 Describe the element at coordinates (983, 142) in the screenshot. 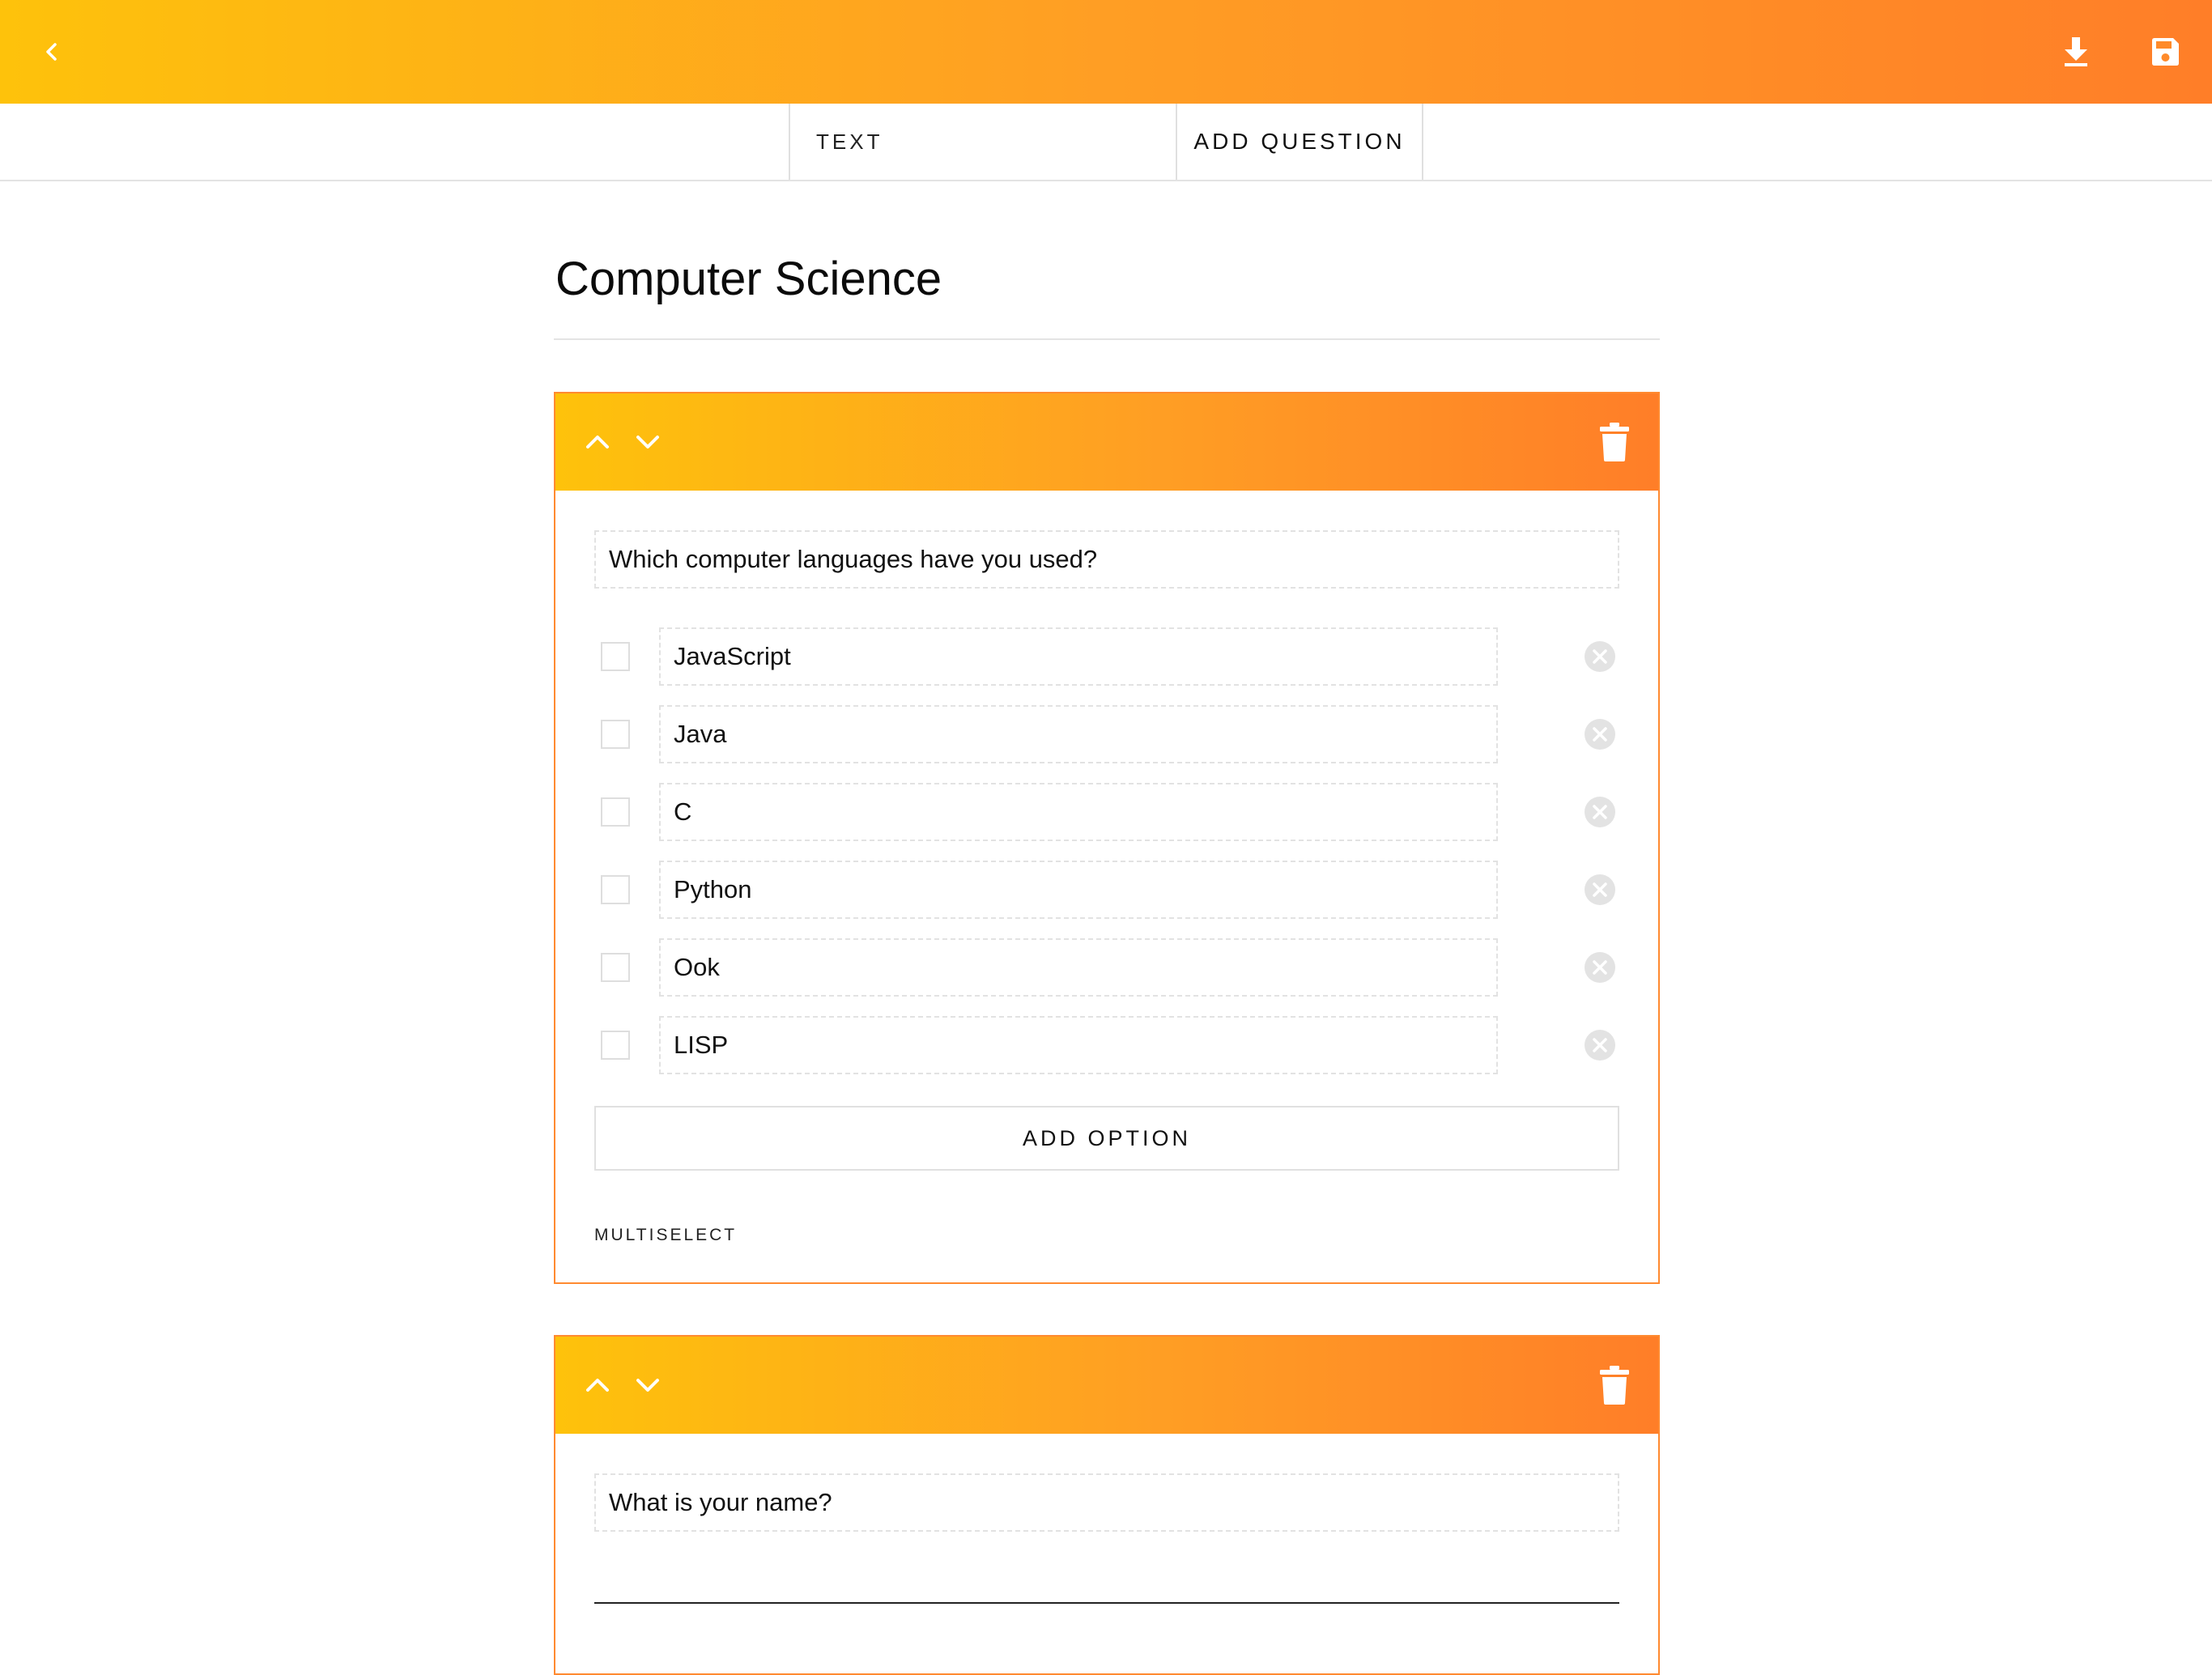

I see `text-button: TEXT` at that location.